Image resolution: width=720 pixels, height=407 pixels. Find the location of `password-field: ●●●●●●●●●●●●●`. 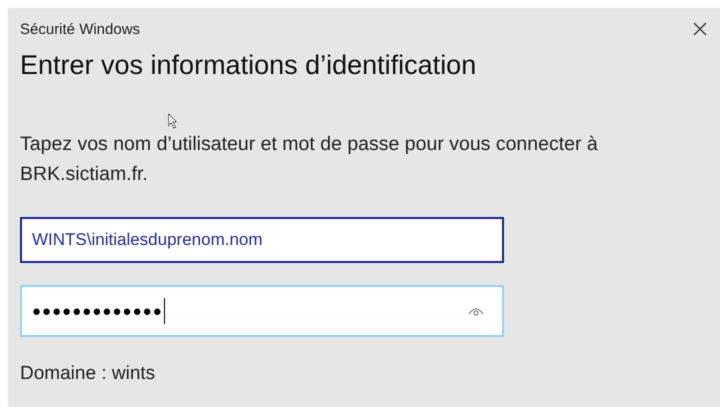

password-field: ●●●●●●●●●●●●● is located at coordinates (262, 311).